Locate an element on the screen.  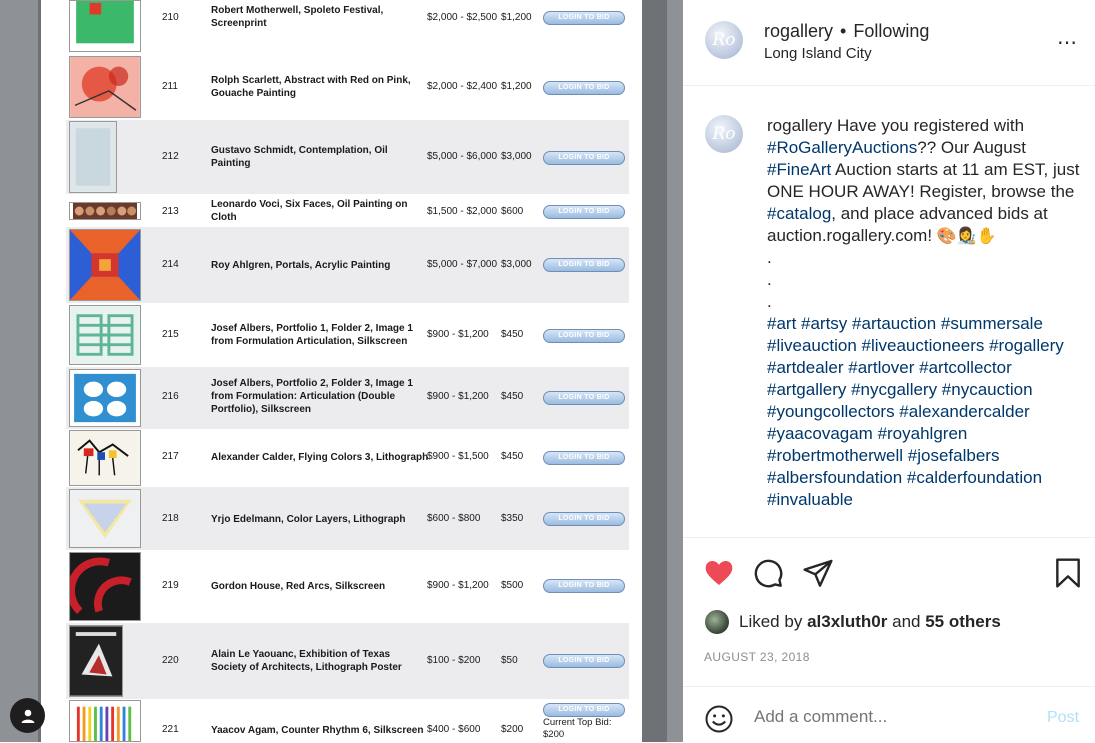
lot-number: 216 is located at coordinates (170, 396).